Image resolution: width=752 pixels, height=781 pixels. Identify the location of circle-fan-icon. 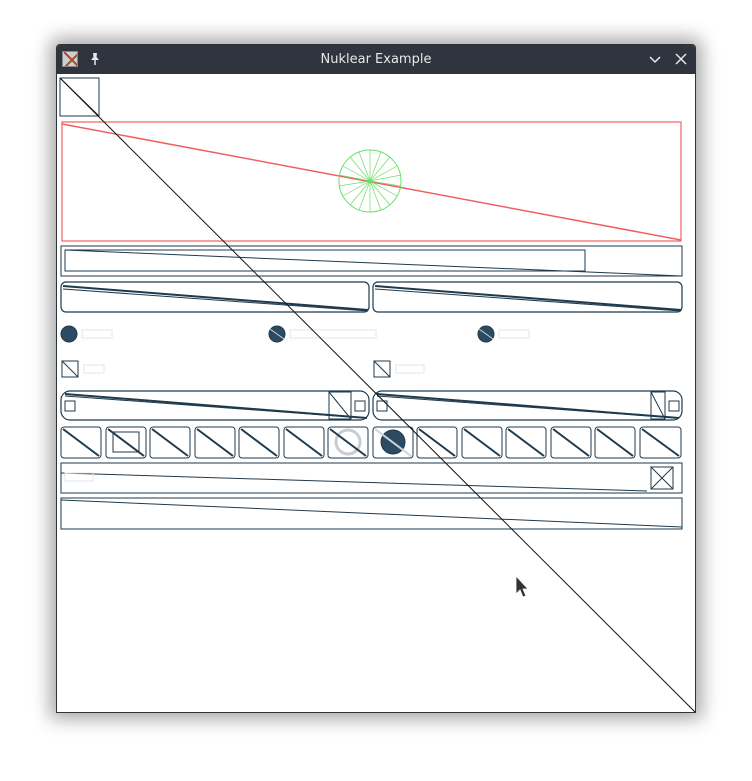
(370, 181).